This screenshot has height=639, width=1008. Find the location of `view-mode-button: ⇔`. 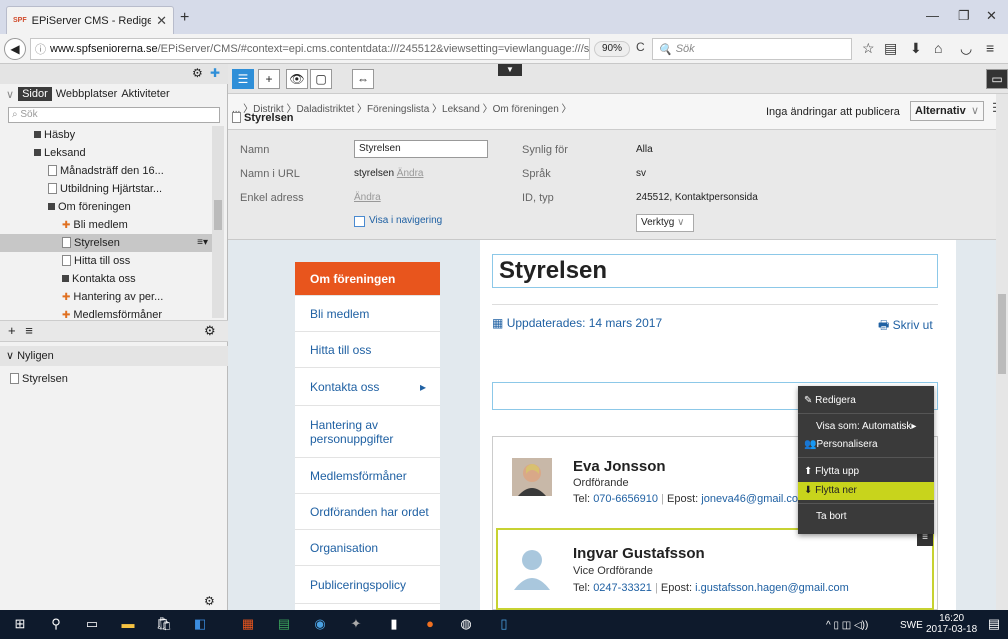

view-mode-button: ⇔ is located at coordinates (363, 79).